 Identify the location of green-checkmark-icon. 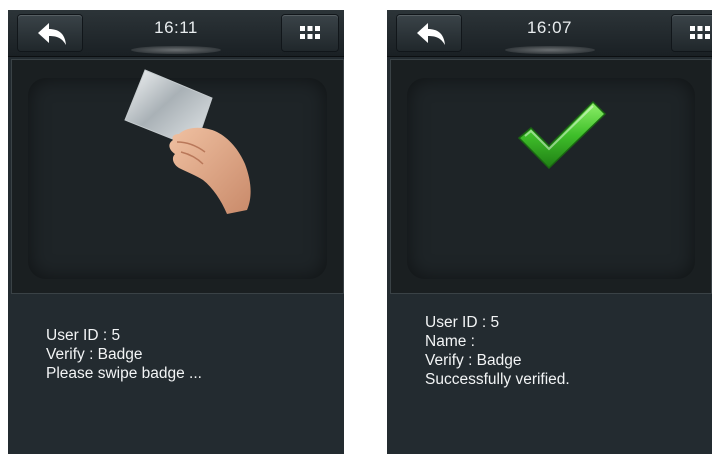
(562, 135).